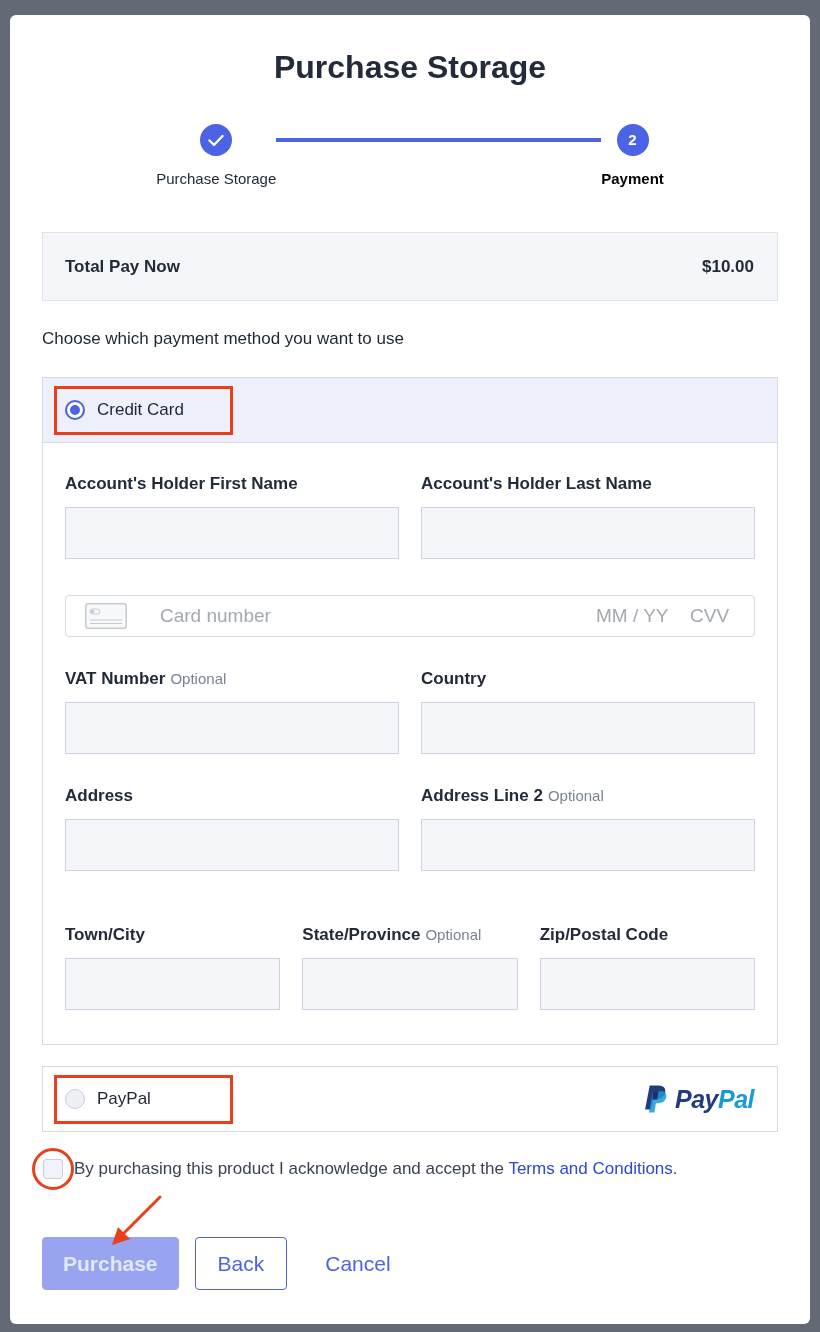  What do you see at coordinates (410, 410) in the screenshot?
I see `payment-option-header: Credit Card` at bounding box center [410, 410].